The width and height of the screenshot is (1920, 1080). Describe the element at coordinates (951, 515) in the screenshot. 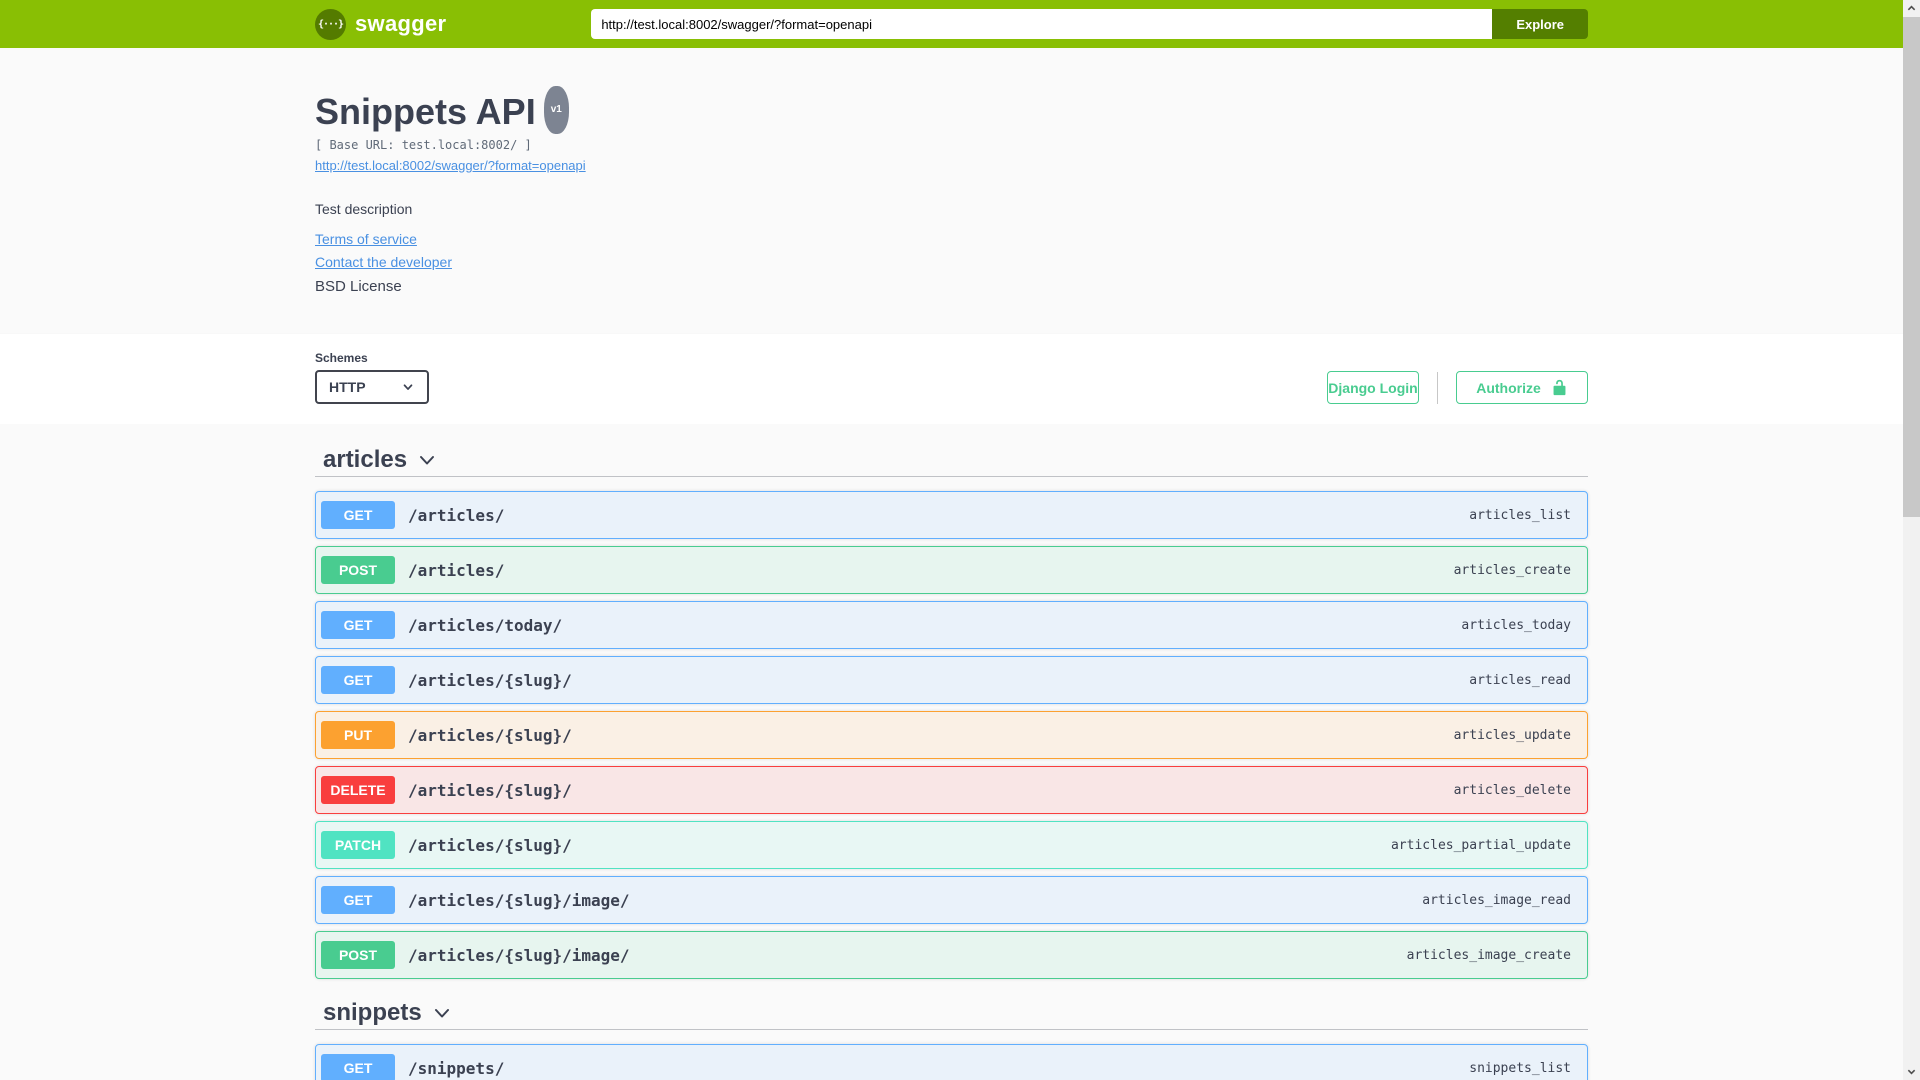

I see `operation-row: GET /articles/ articles_list` at that location.